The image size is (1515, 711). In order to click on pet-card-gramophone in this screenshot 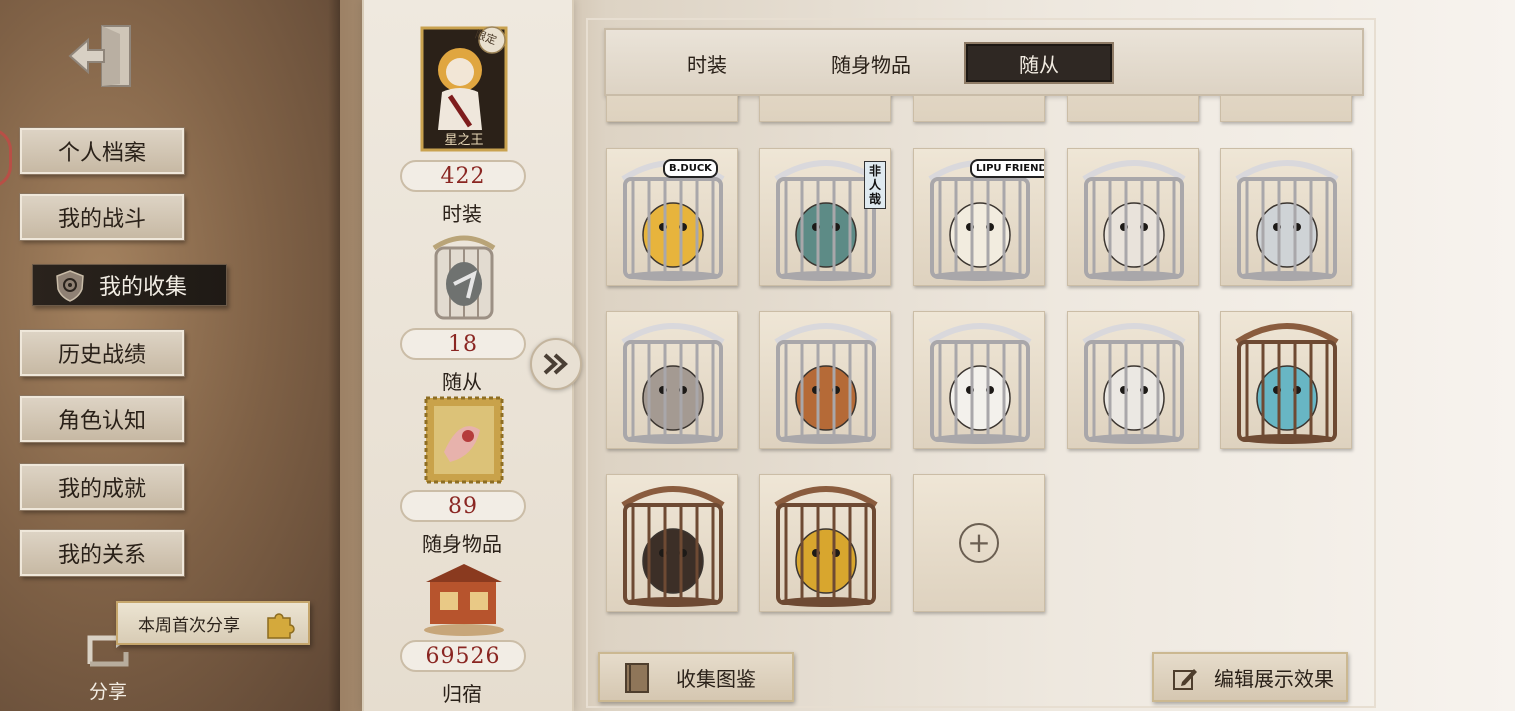, I will do `click(825, 543)`.